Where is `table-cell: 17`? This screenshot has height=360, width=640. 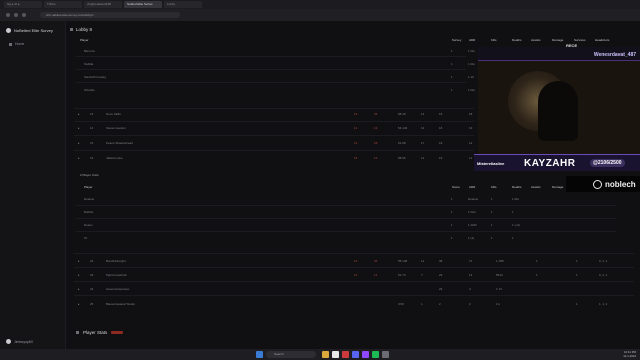
table-cell: 17 is located at coordinates (423, 143).